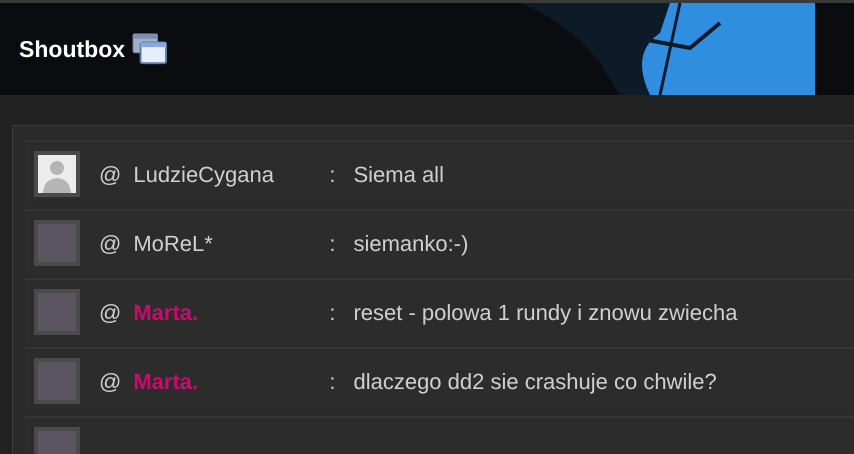 This screenshot has width=854, height=454. I want to click on windows-icon, so click(150, 49).